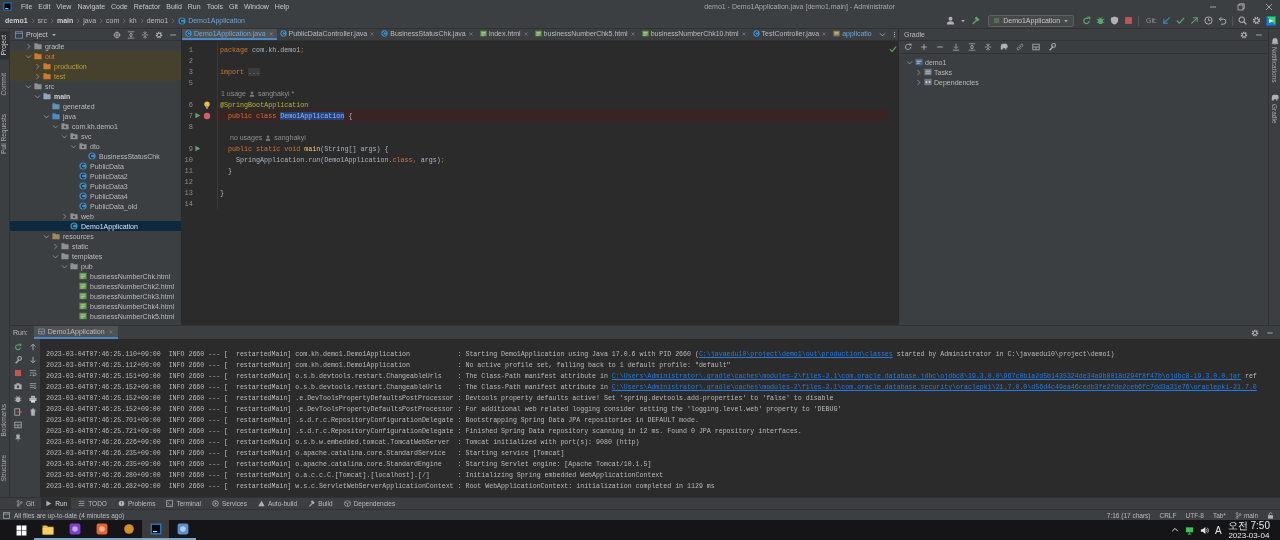 This screenshot has height=540, width=1280. I want to click on tasks-icon, so click(928, 72).